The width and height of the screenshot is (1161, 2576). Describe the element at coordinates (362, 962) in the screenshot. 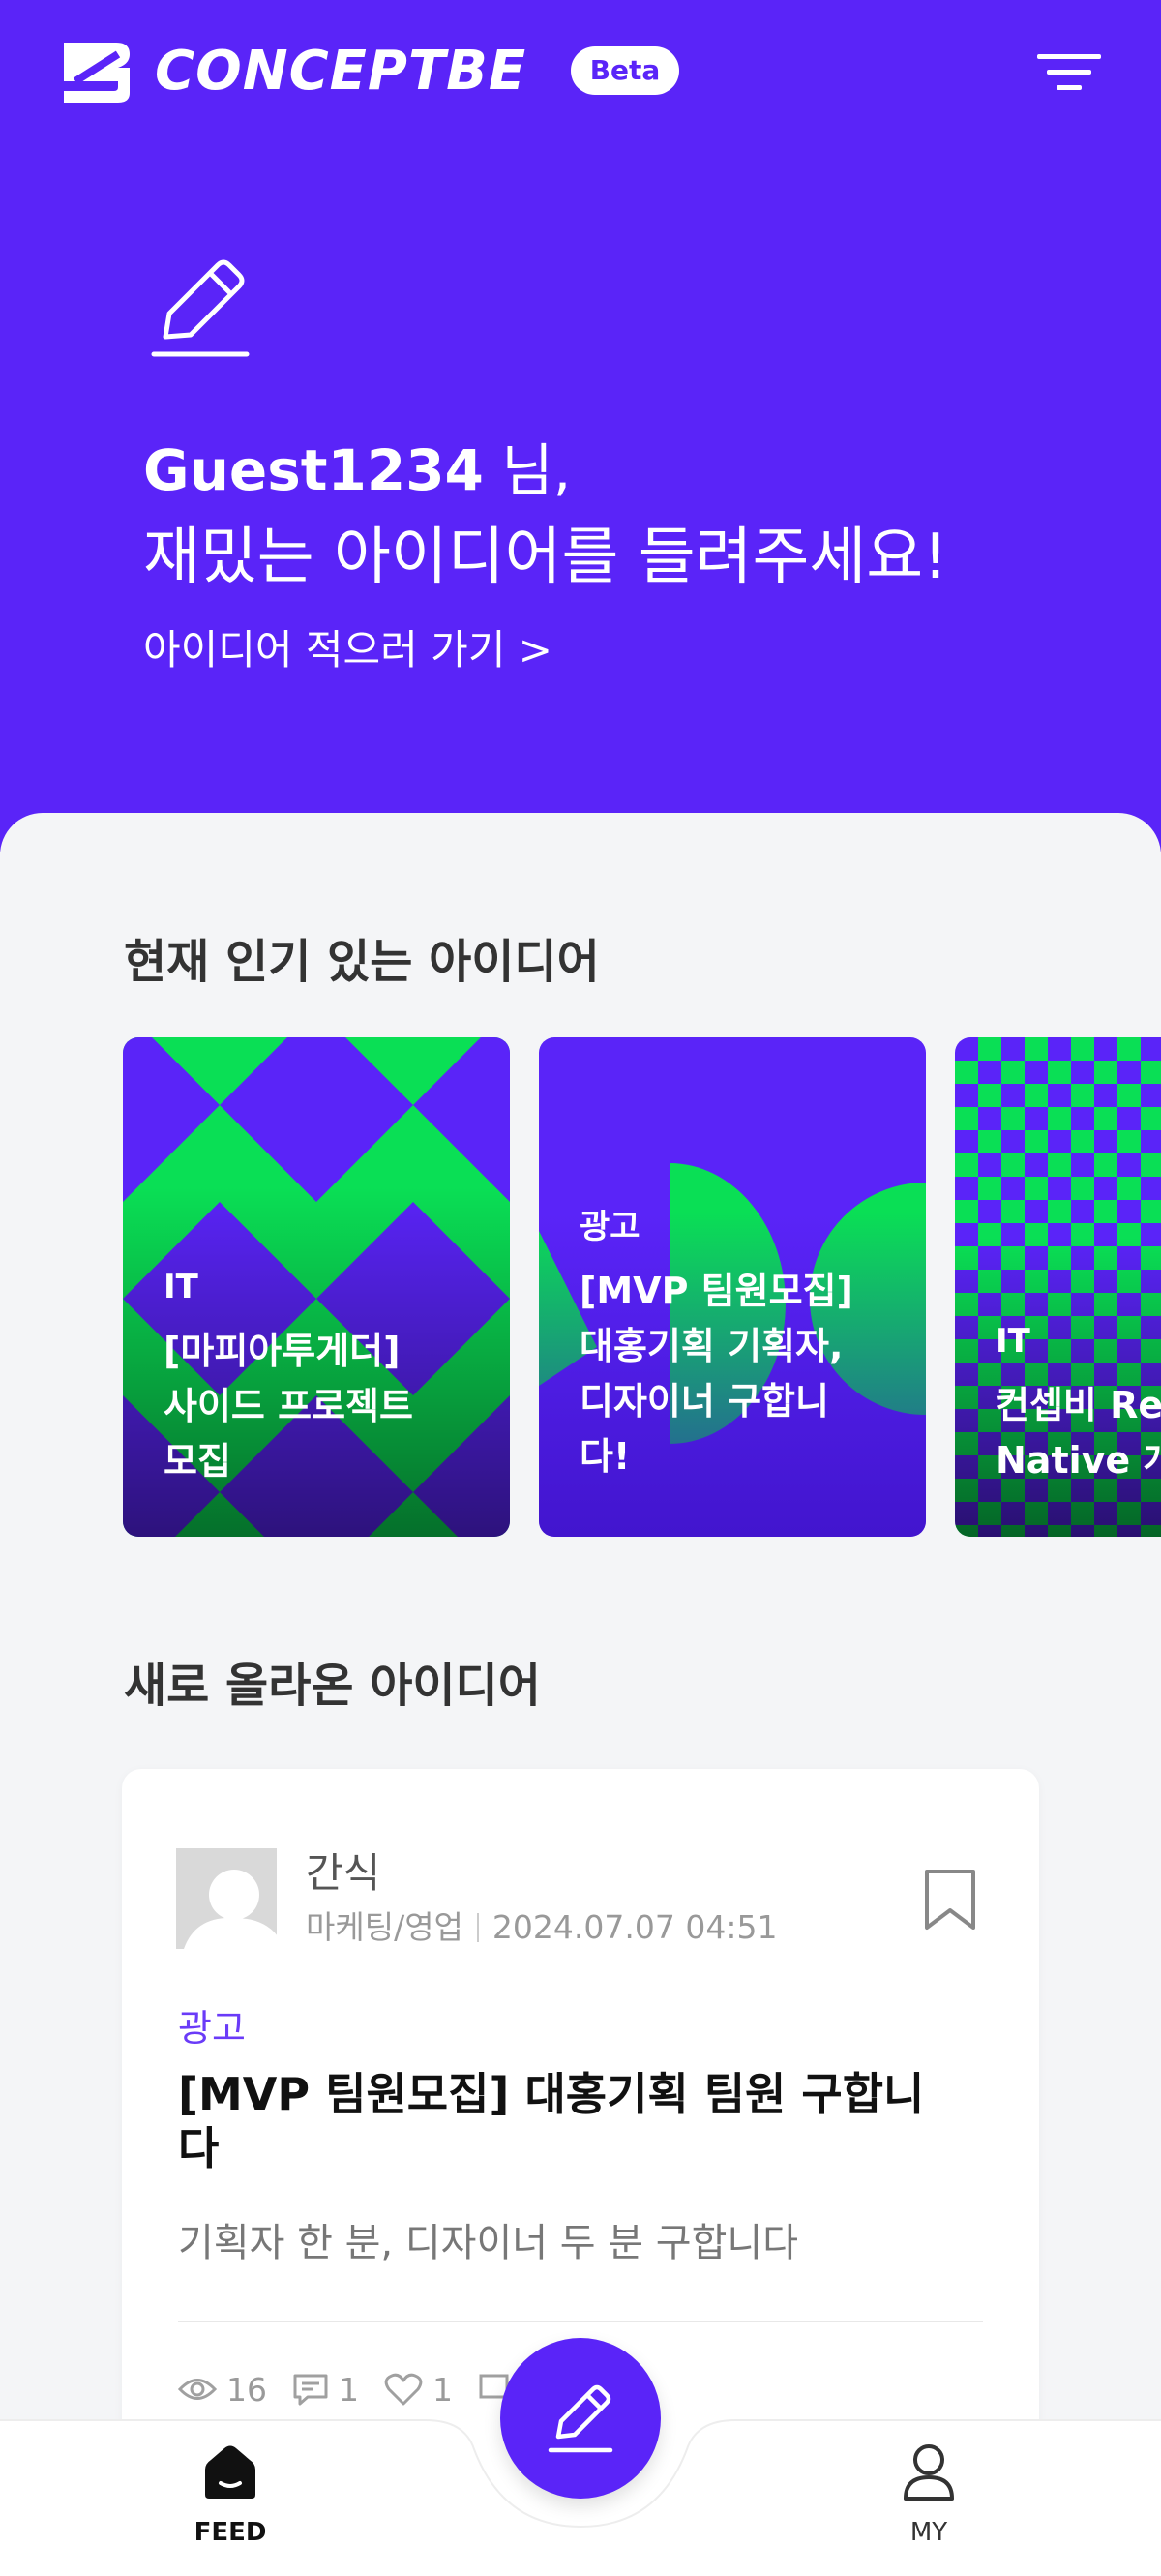

I see `popular-section-title: 현재 인기 있는 아이디어` at that location.